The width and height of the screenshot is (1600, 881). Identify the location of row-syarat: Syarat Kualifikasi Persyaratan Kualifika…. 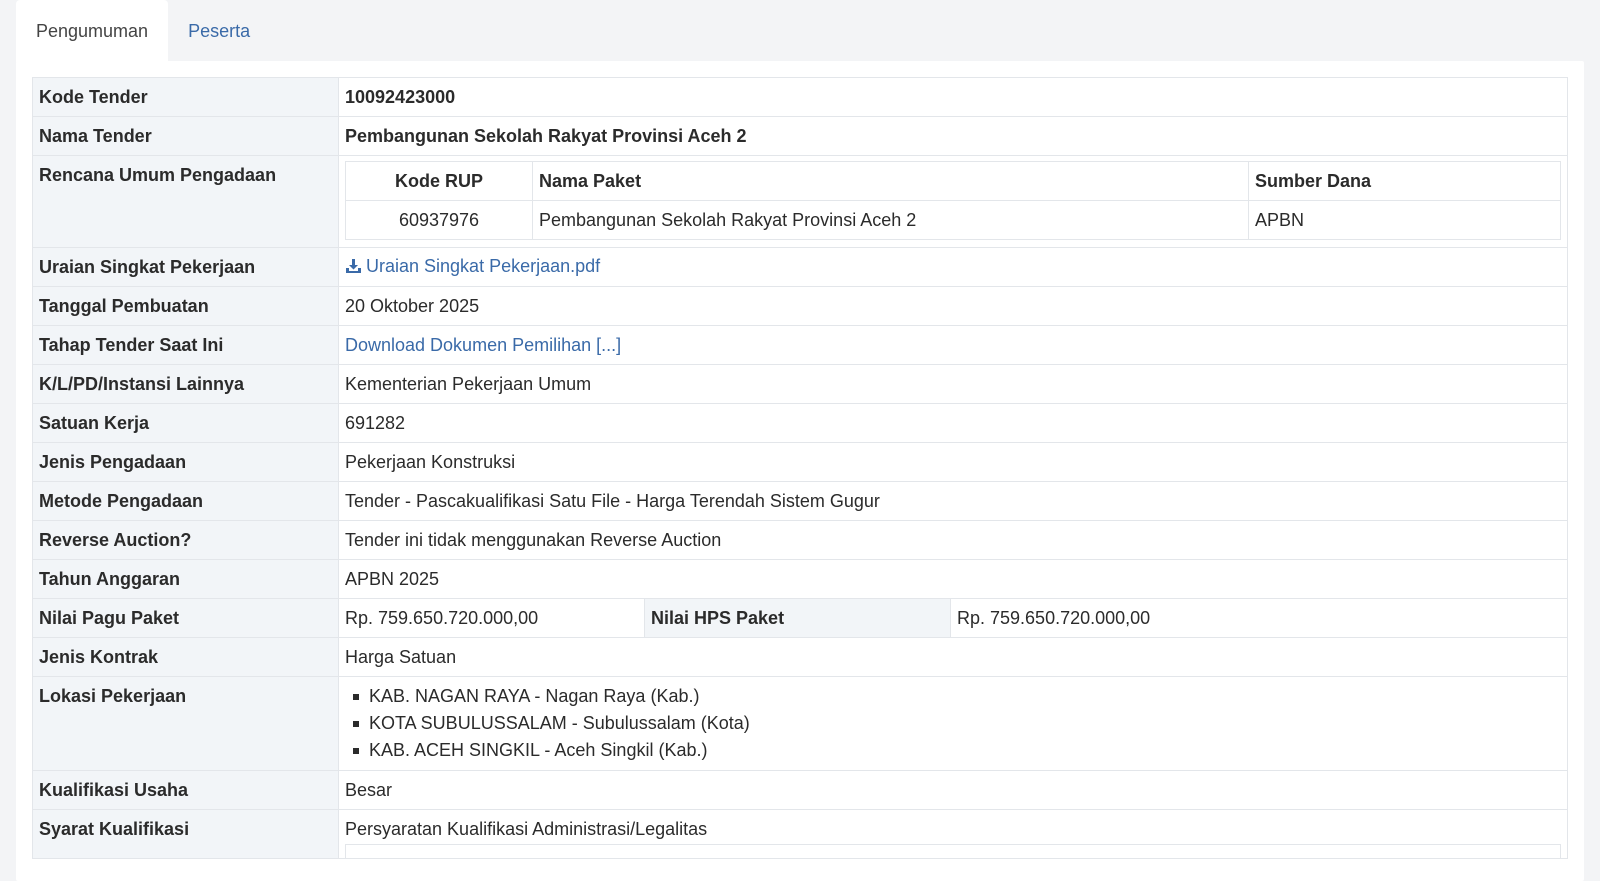
(800, 834).